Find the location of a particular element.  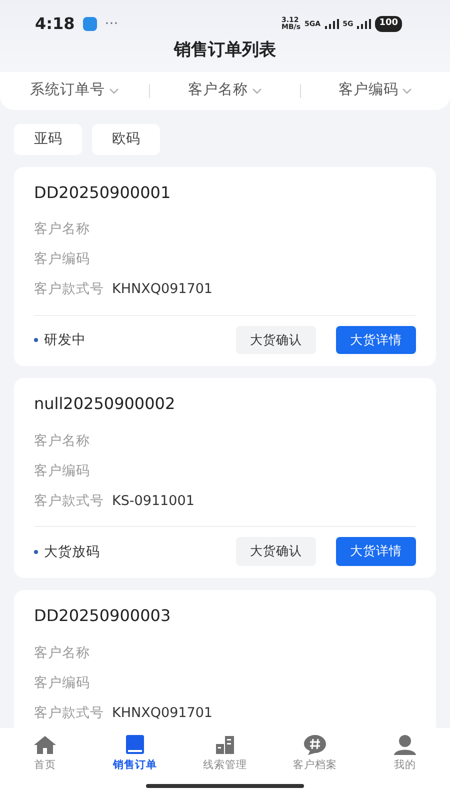

tab-bar-item: 首页 is located at coordinates (45, 757).